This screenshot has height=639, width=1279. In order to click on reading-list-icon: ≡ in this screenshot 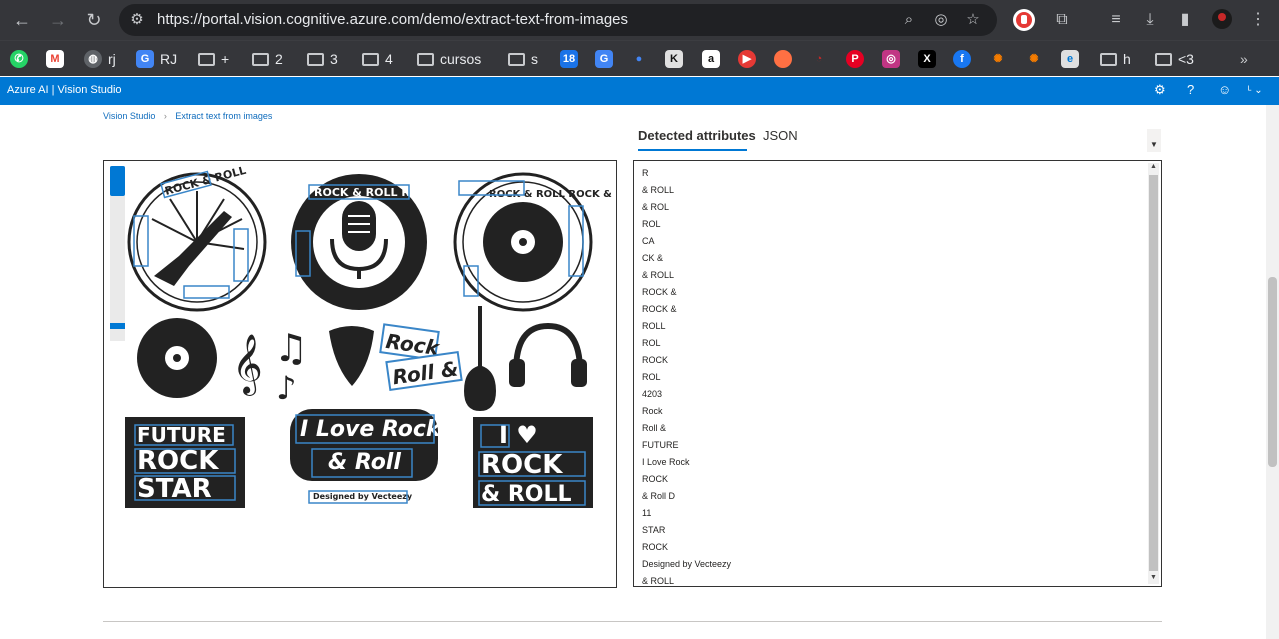, I will do `click(1116, 20)`.